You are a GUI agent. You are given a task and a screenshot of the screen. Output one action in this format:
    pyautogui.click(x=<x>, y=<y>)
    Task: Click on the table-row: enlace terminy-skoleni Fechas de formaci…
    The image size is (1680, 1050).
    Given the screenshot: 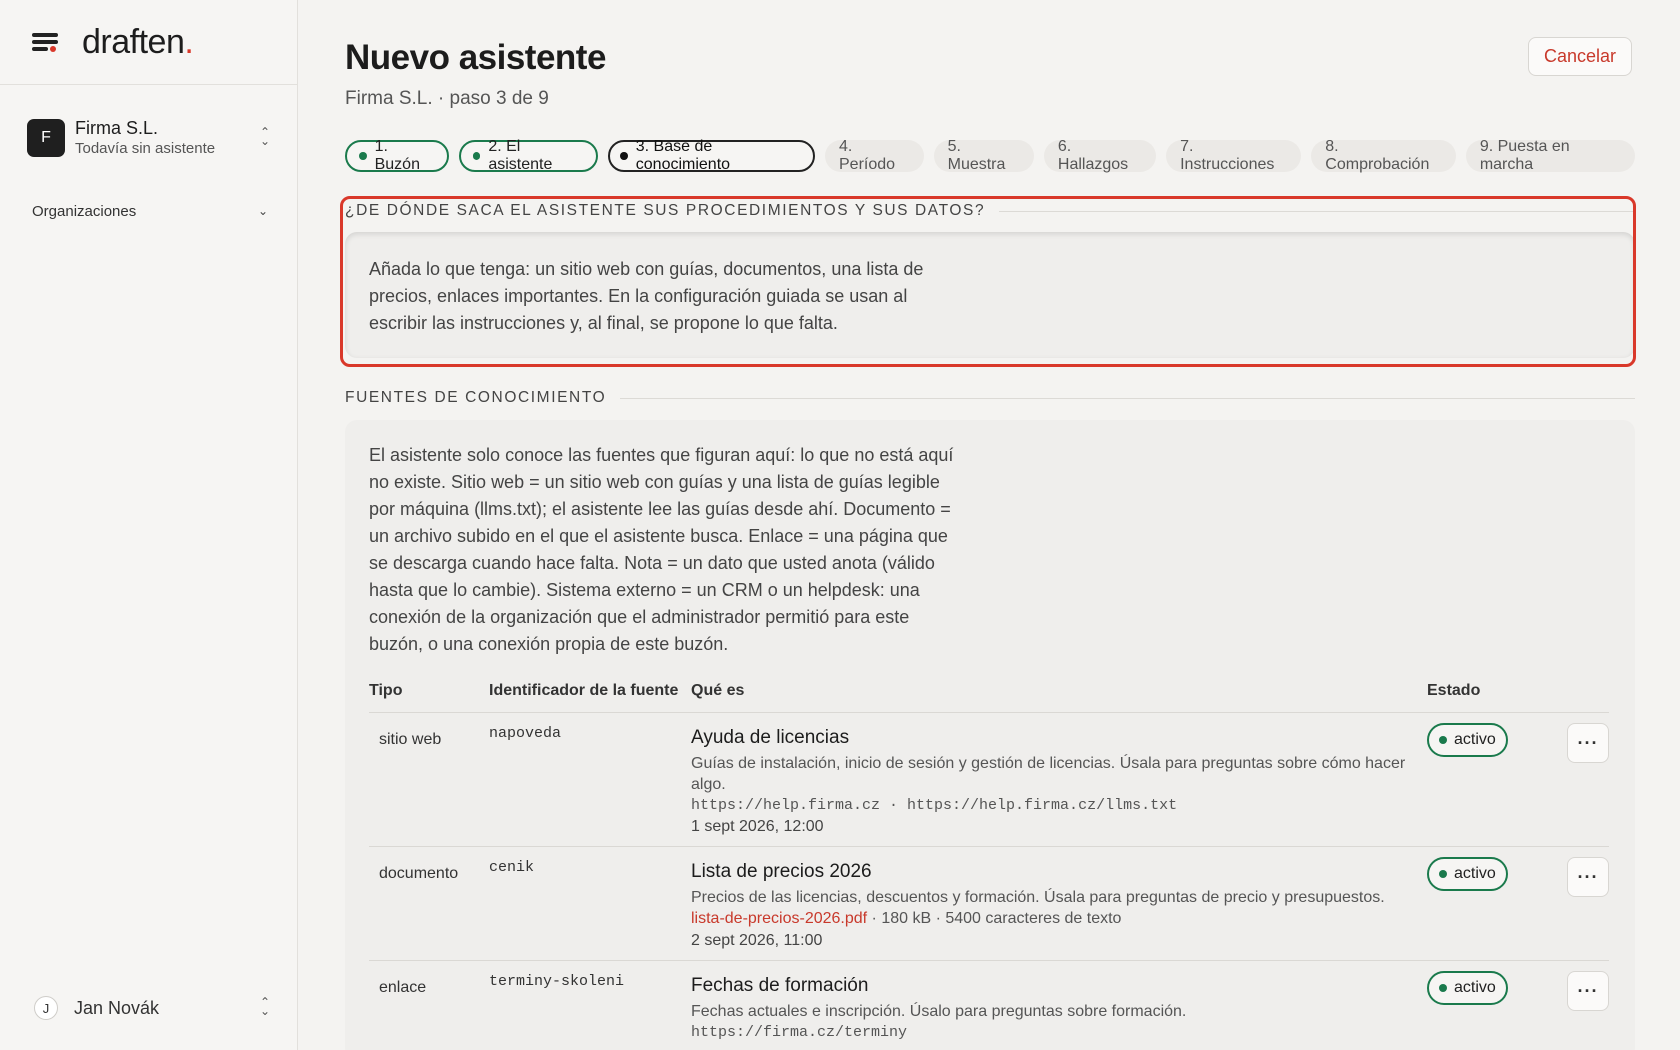 What is the action you would take?
    pyautogui.click(x=989, y=1005)
    